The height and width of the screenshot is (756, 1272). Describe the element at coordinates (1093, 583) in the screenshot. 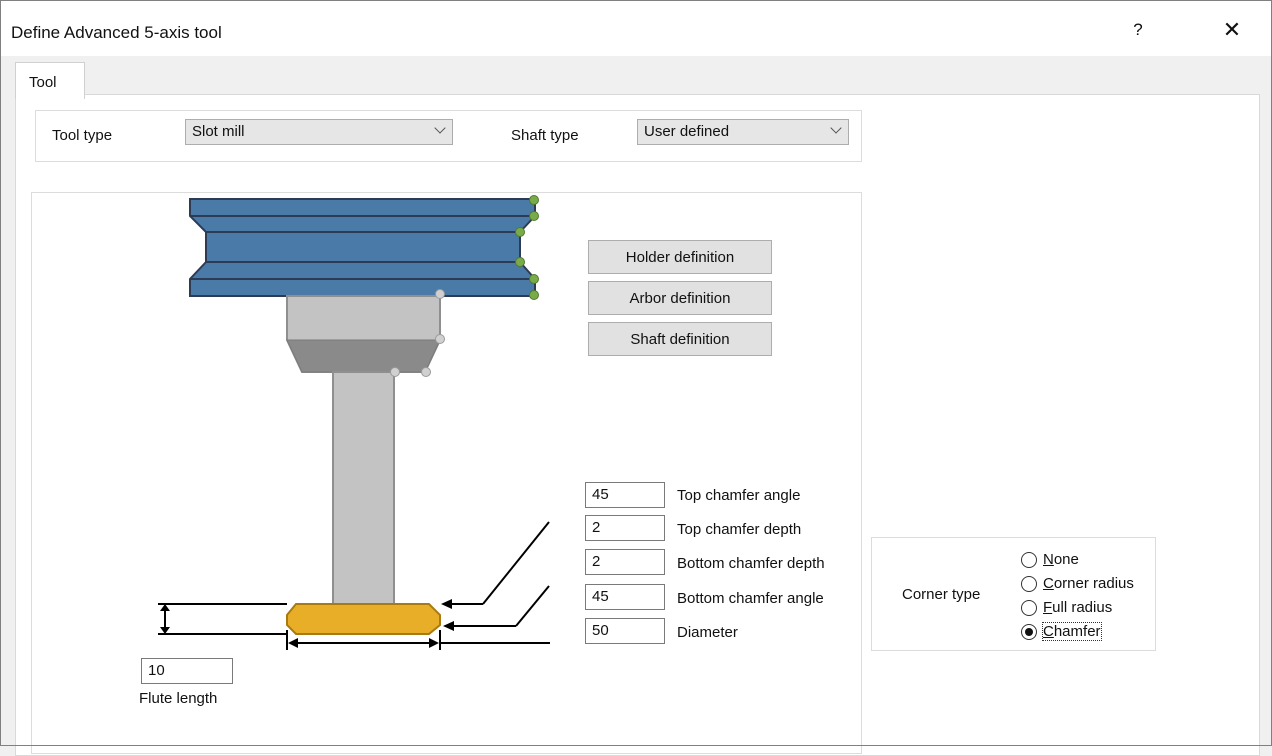

I see `radio-label-rest: orner radius` at that location.